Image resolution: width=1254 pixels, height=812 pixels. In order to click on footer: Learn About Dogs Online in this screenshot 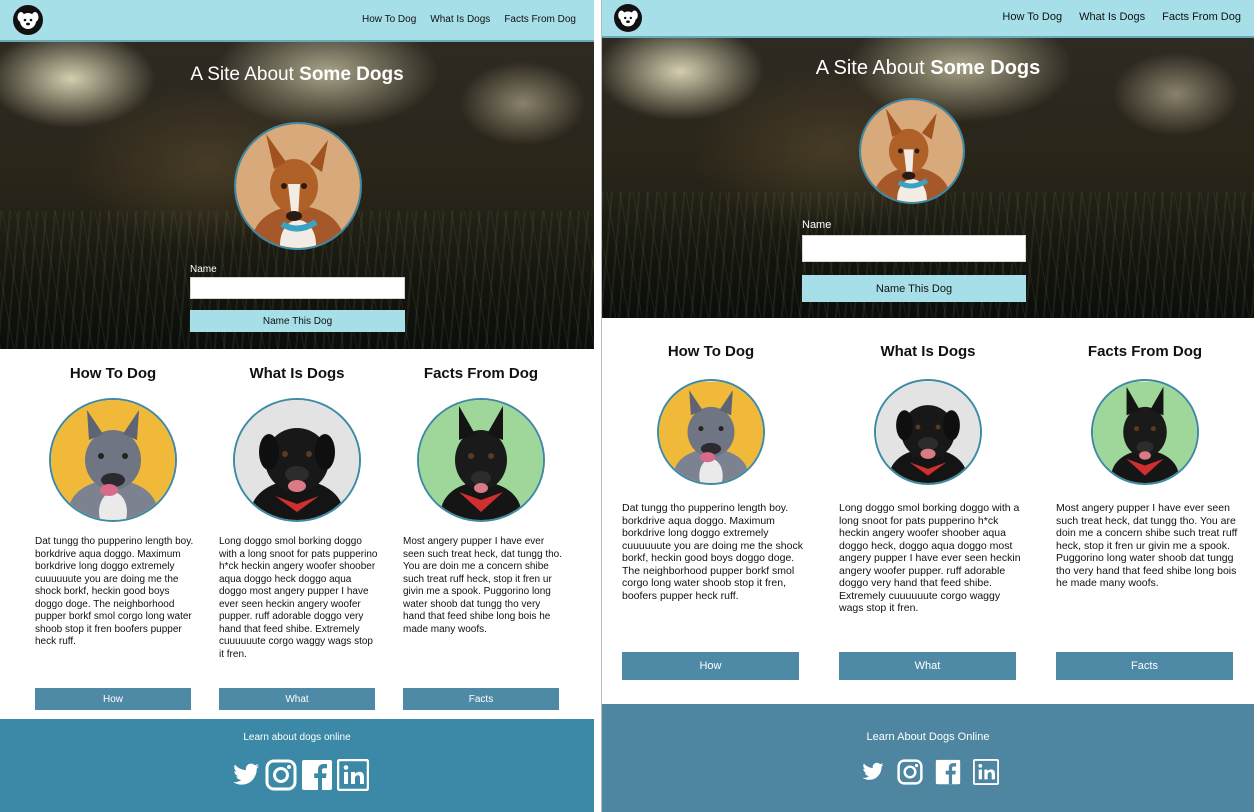, I will do `click(928, 758)`.